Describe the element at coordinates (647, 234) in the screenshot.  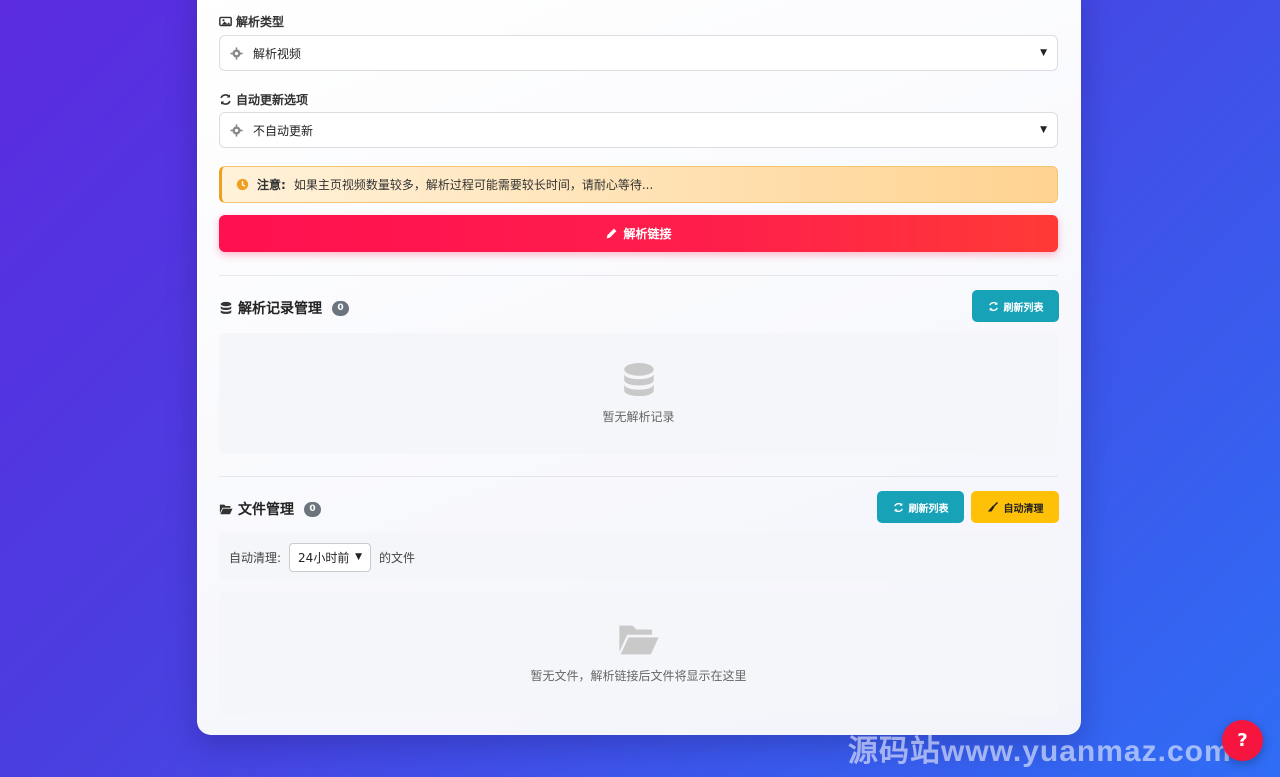
I see `parse-link-button-label: 解析链接` at that location.